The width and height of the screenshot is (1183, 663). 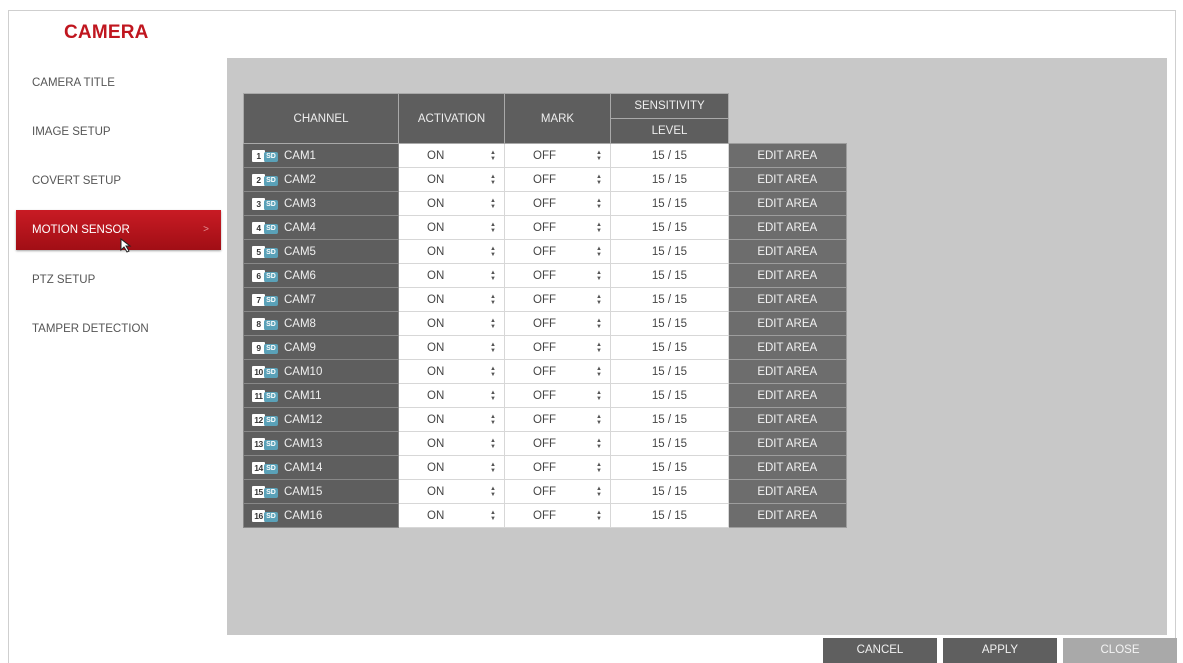 What do you see at coordinates (118, 329) in the screenshot?
I see `sidebar-item-tamper-detection: TAMPER DETECTION` at bounding box center [118, 329].